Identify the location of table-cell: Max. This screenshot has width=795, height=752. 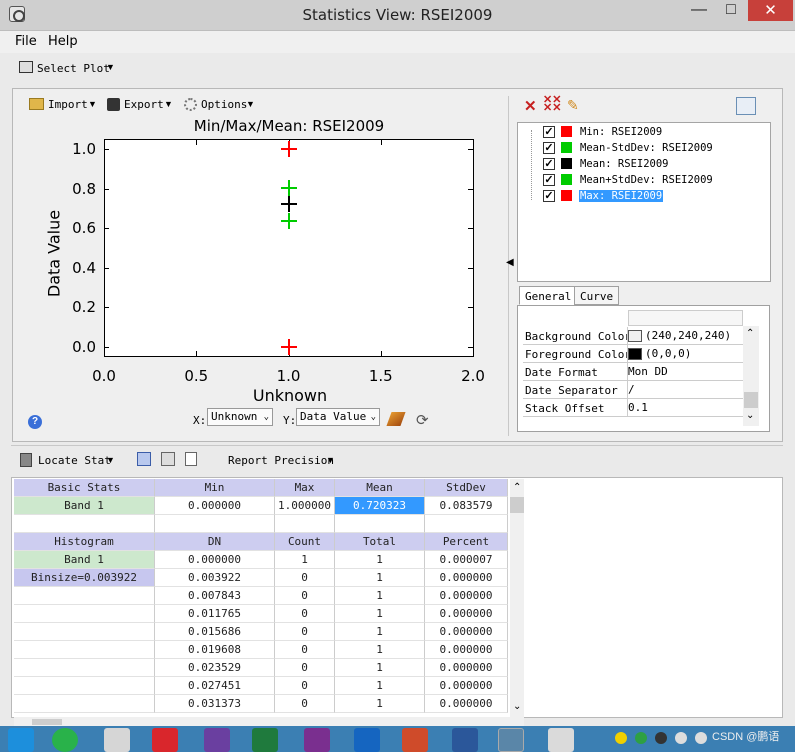
(305, 488).